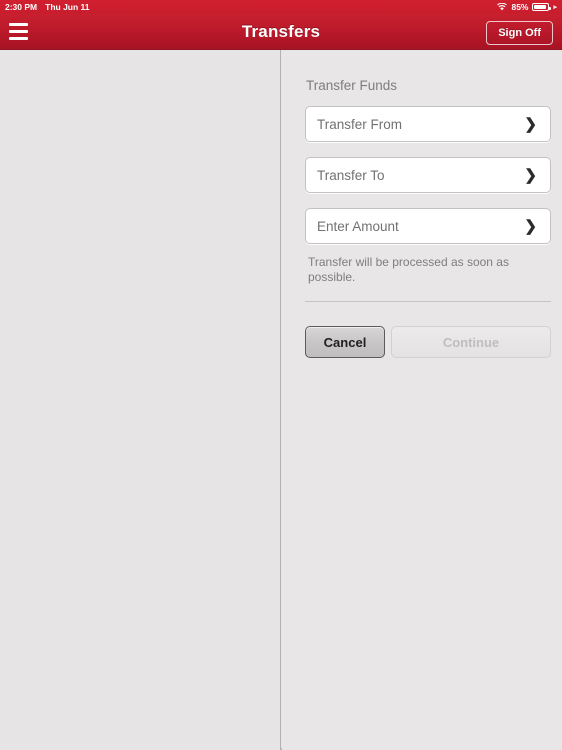 Image resolution: width=562 pixels, height=750 pixels. I want to click on status-bar-right: 85% ▸, so click(527, 7).